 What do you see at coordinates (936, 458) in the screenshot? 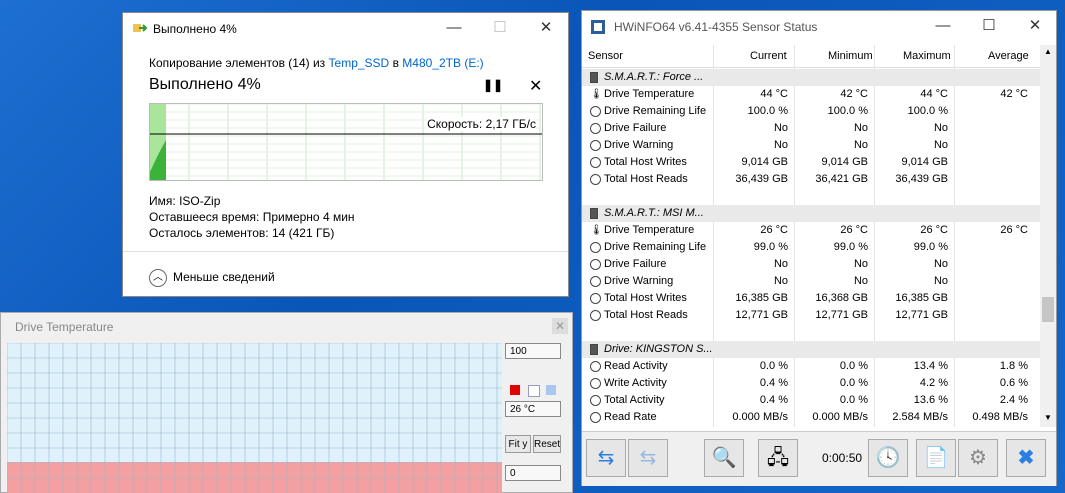
I see `add-report-icon: 📄` at bounding box center [936, 458].